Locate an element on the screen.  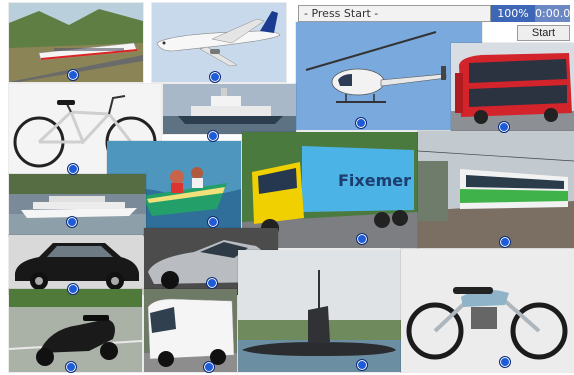
scooter-tile is located at coordinates (75, 330).